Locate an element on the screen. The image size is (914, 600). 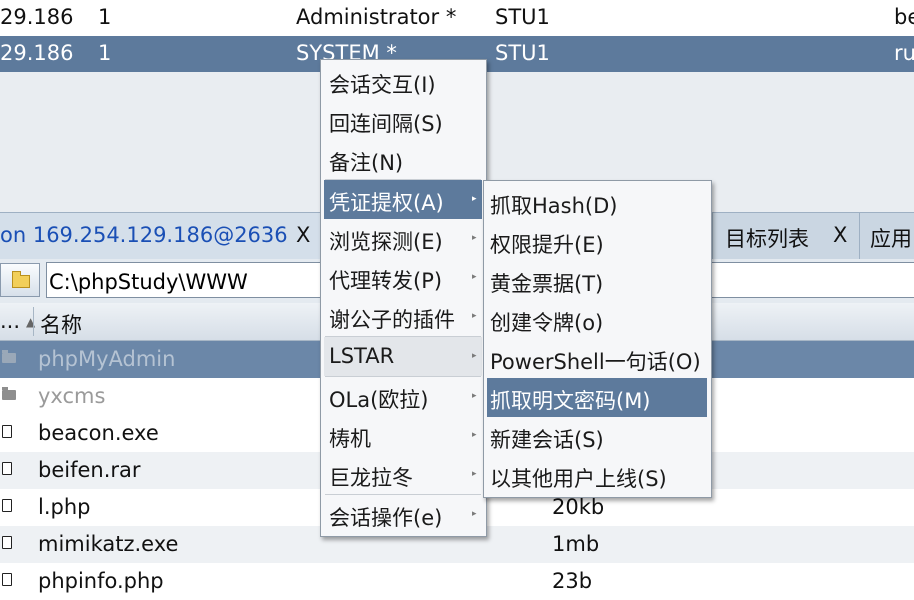
menu-item-ola: OLa(欧拉) ▸ is located at coordinates (403, 396).